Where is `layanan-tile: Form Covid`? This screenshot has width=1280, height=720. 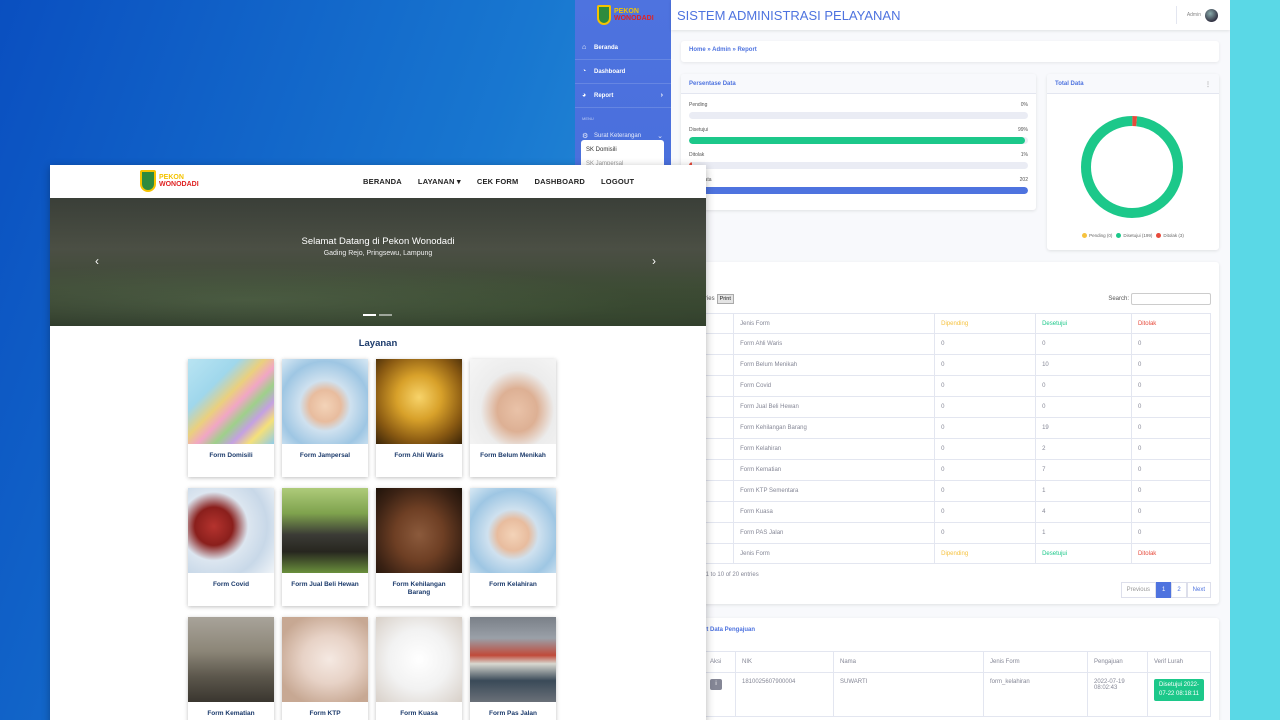 layanan-tile: Form Covid is located at coordinates (231, 547).